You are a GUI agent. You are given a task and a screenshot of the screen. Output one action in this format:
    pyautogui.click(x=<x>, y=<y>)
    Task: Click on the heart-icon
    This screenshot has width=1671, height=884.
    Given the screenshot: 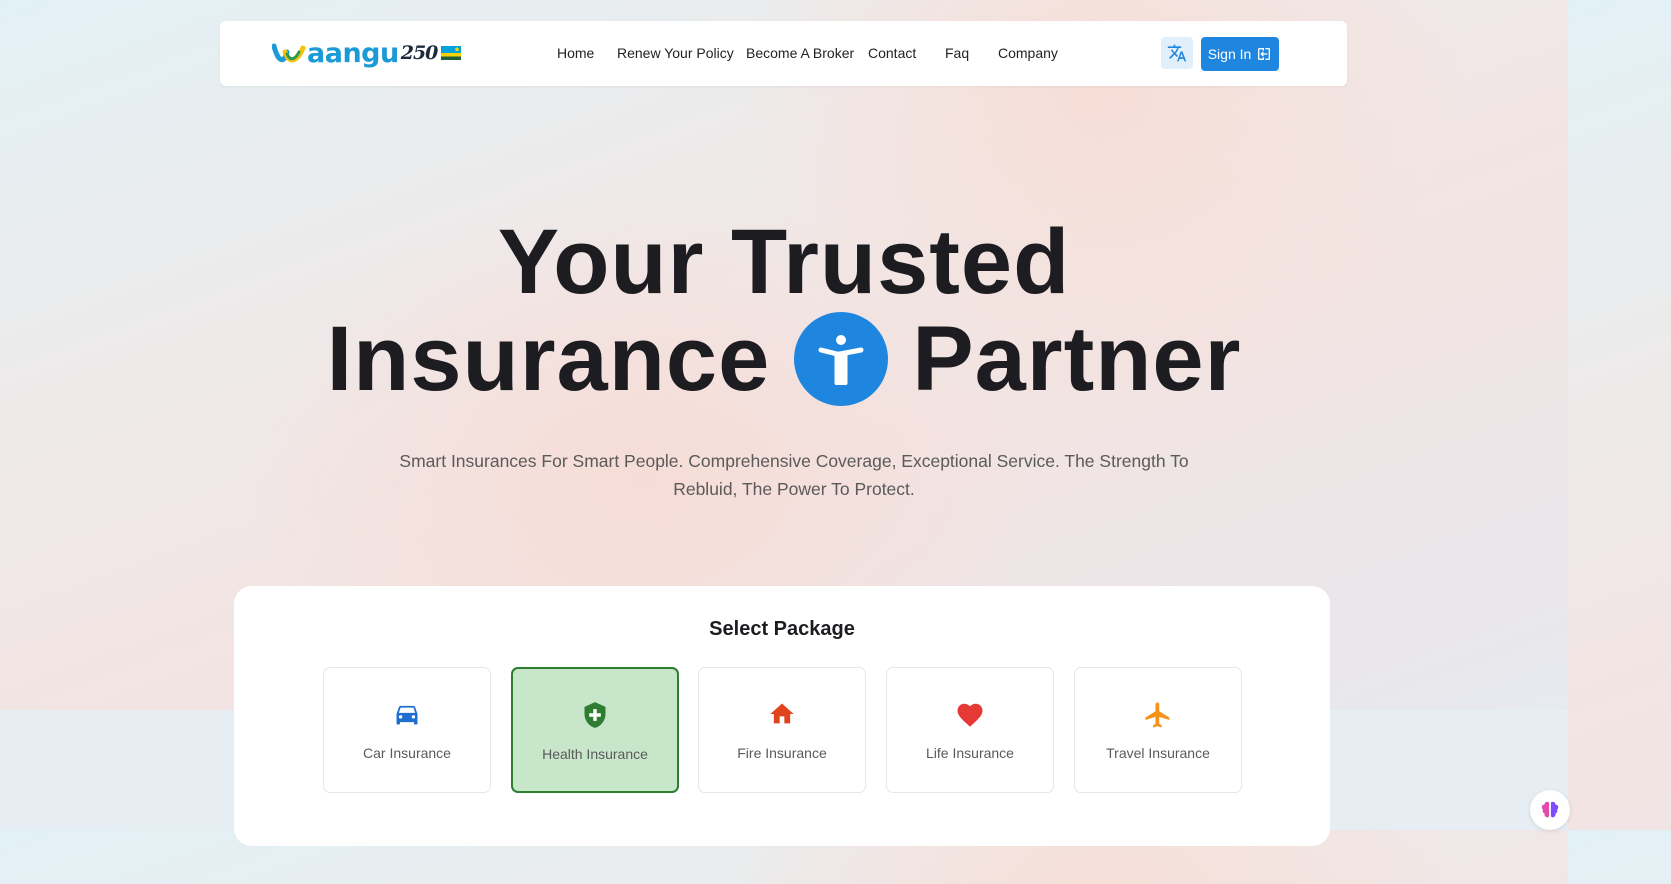 What is the action you would take?
    pyautogui.click(x=970, y=715)
    